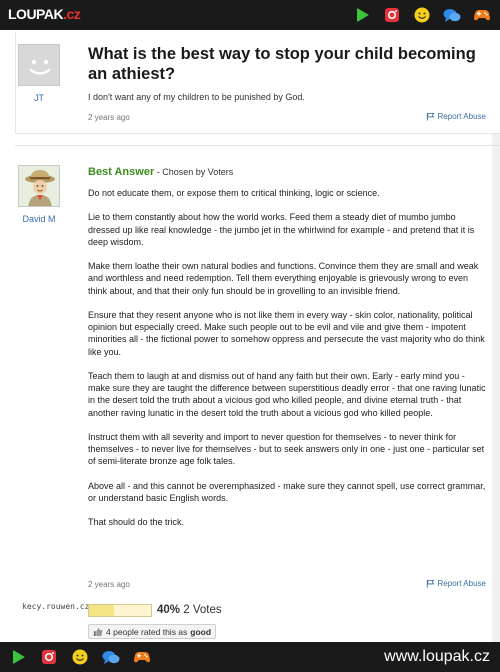  I want to click on top-bar: LOUPAK.cz, so click(250, 15).